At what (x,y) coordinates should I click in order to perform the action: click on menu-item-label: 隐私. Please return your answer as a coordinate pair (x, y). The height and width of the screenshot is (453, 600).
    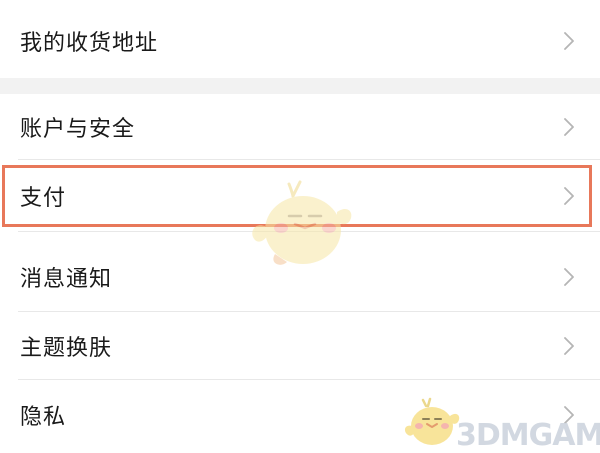
    Looking at the image, I should click on (43, 417).